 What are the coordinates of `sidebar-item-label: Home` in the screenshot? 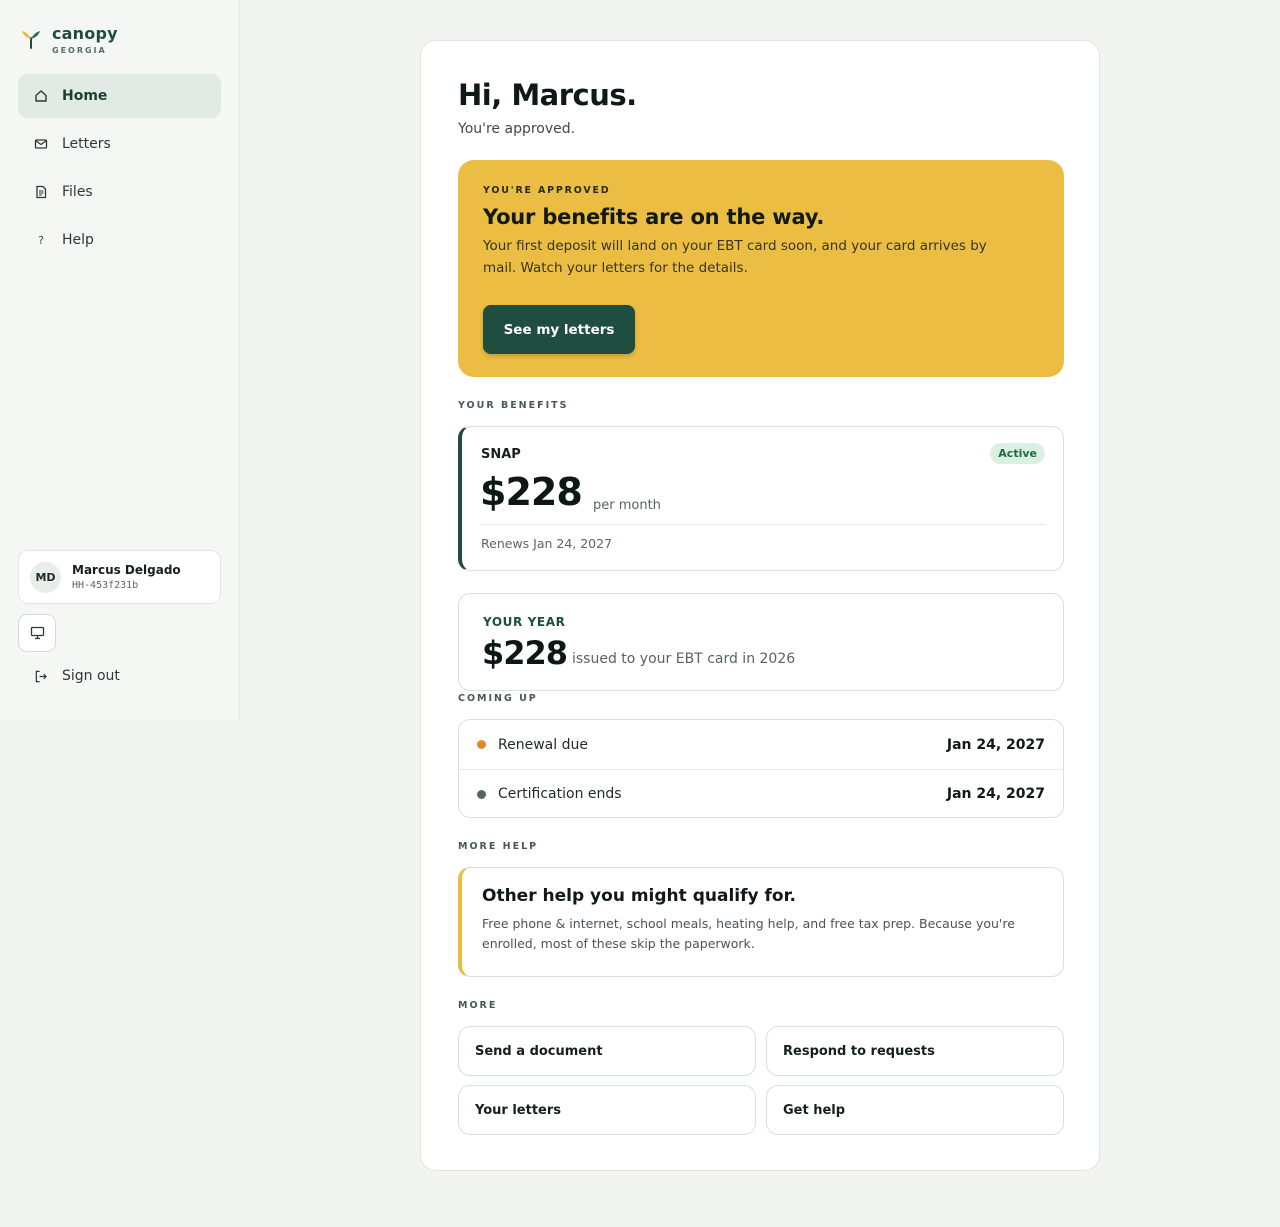 It's located at (85, 96).